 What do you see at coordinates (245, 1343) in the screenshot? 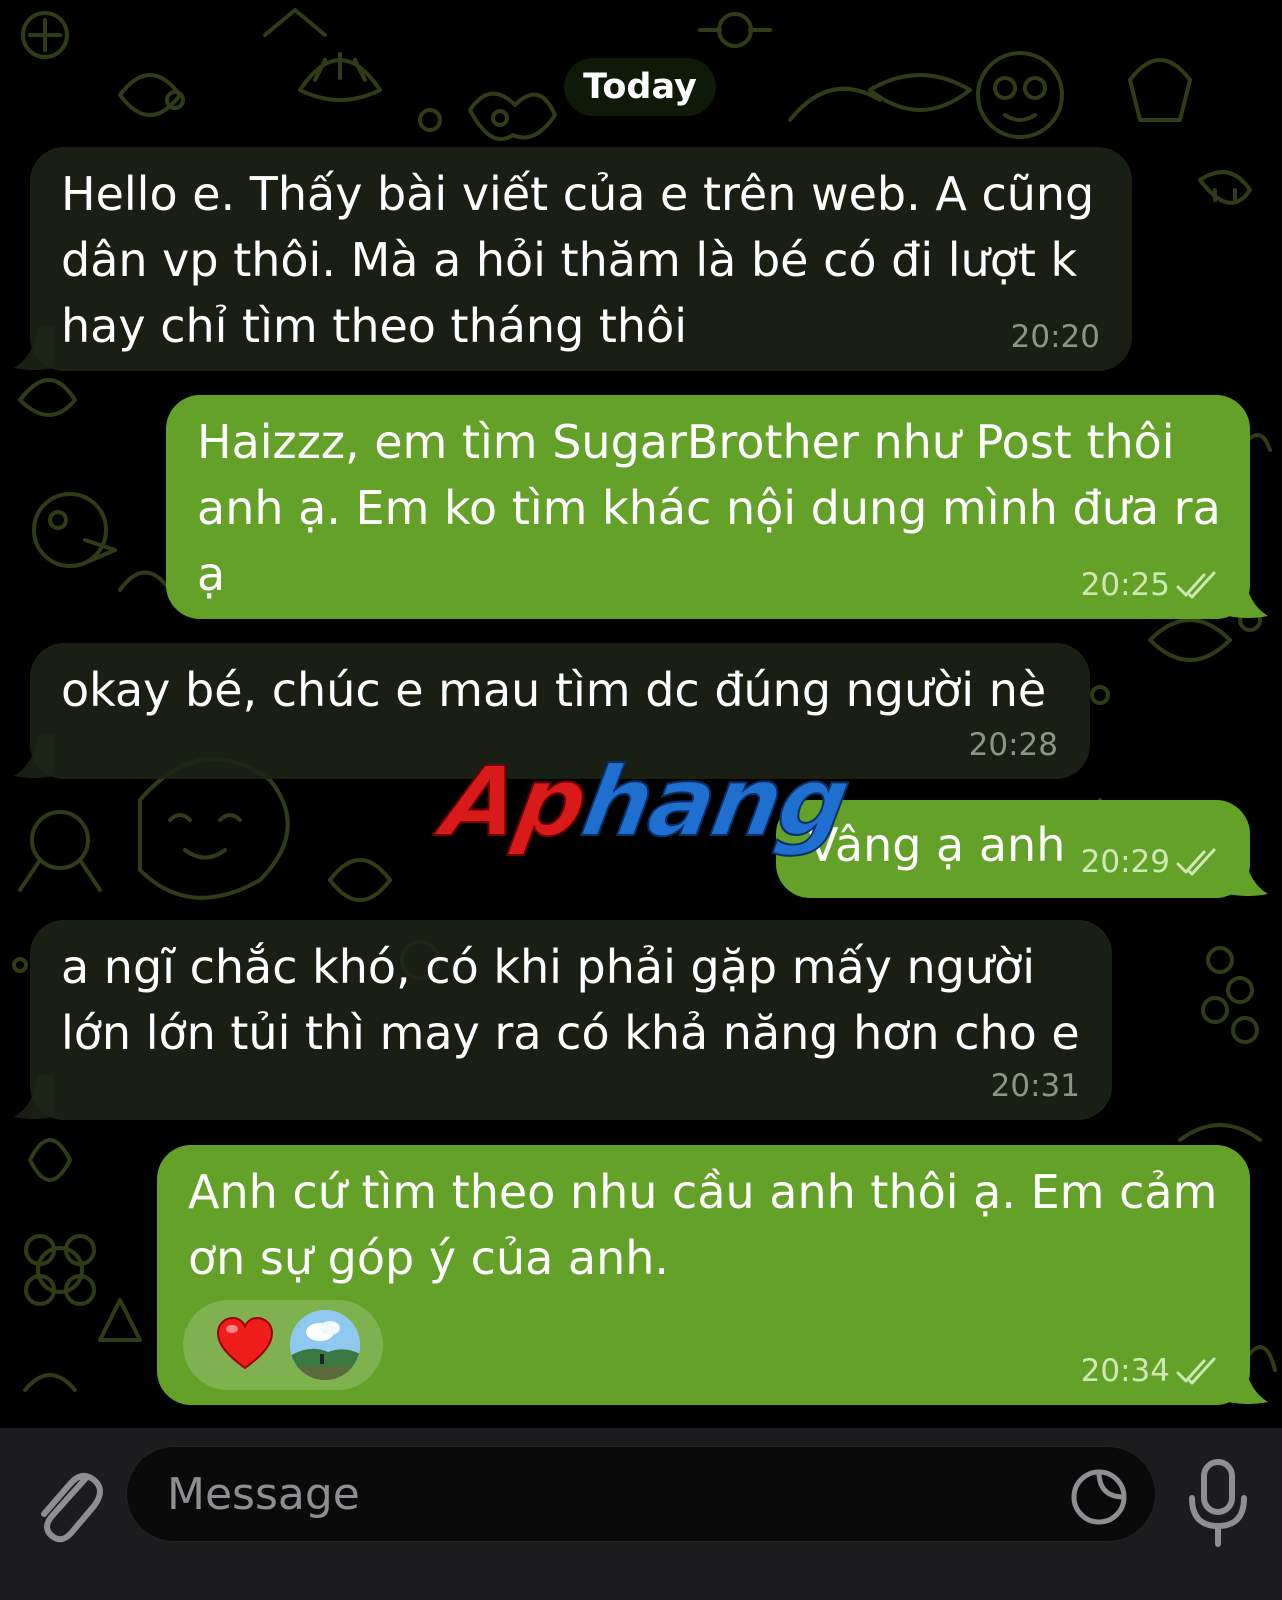
I see `heart-emoji` at bounding box center [245, 1343].